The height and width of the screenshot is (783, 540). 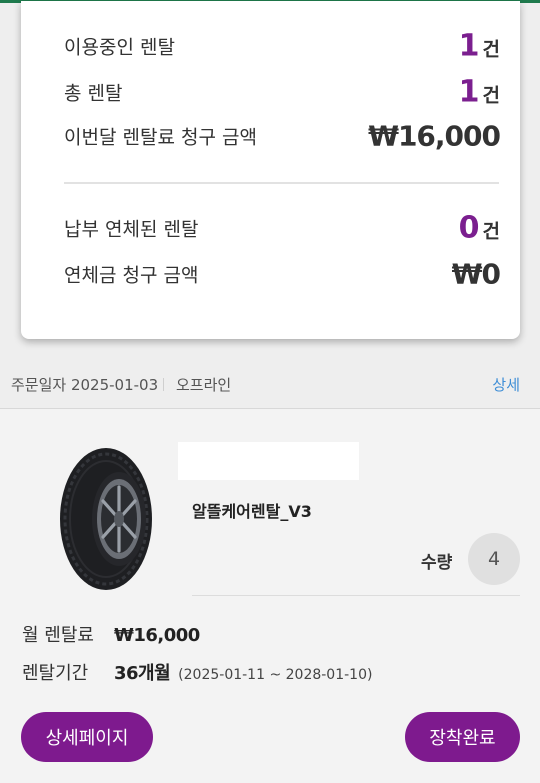 I want to click on active-rentals-label: 이용중인 렌탈, so click(x=119, y=47).